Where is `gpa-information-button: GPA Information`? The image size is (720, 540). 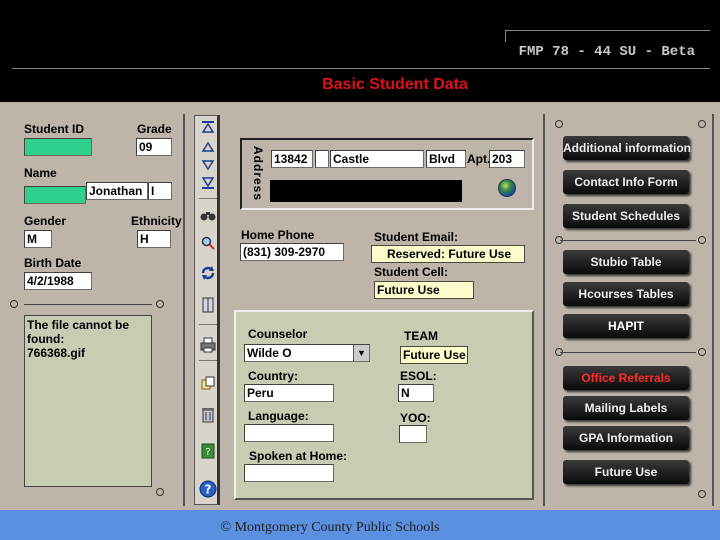
gpa-information-button: GPA Information is located at coordinates (626, 438).